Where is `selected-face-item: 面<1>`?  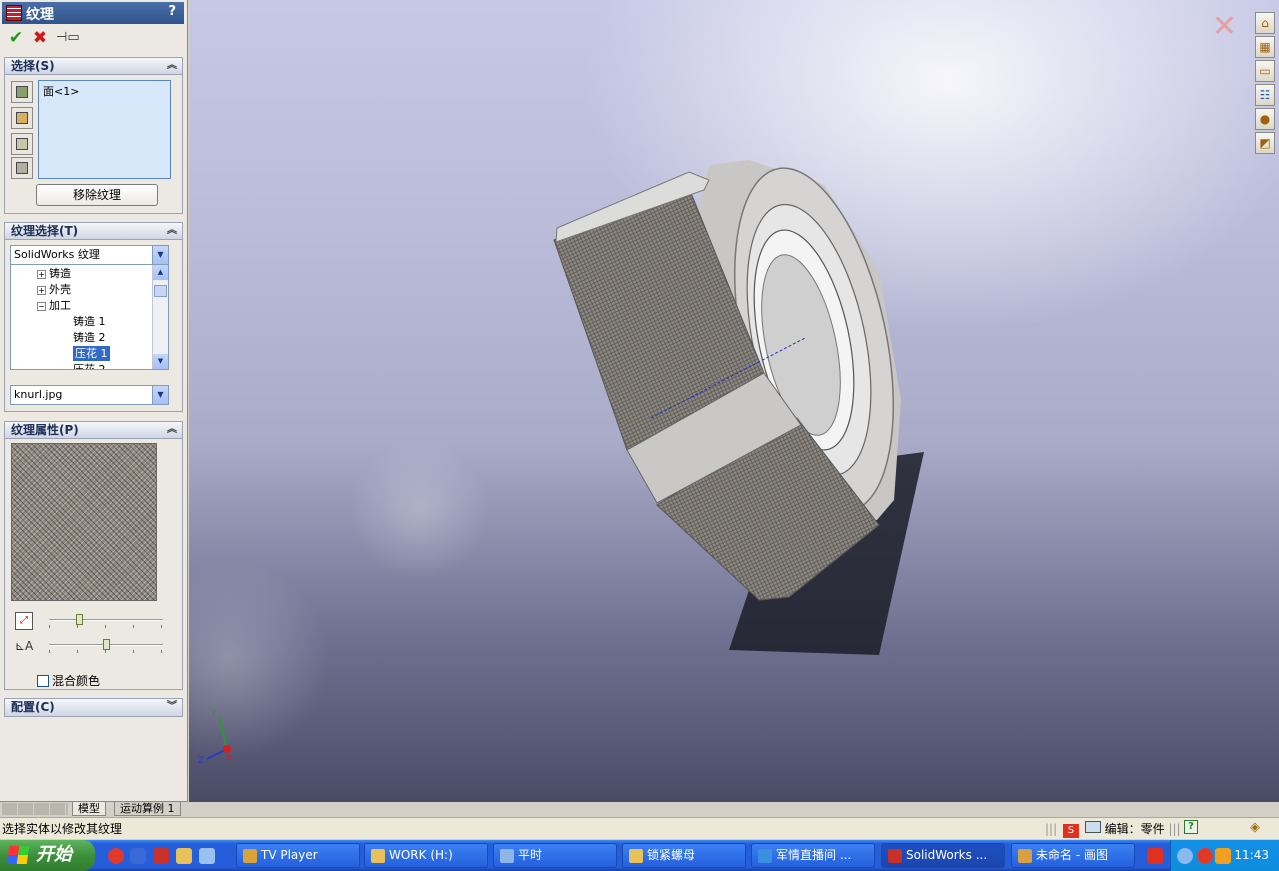 selected-face-item: 面<1> is located at coordinates (104, 91).